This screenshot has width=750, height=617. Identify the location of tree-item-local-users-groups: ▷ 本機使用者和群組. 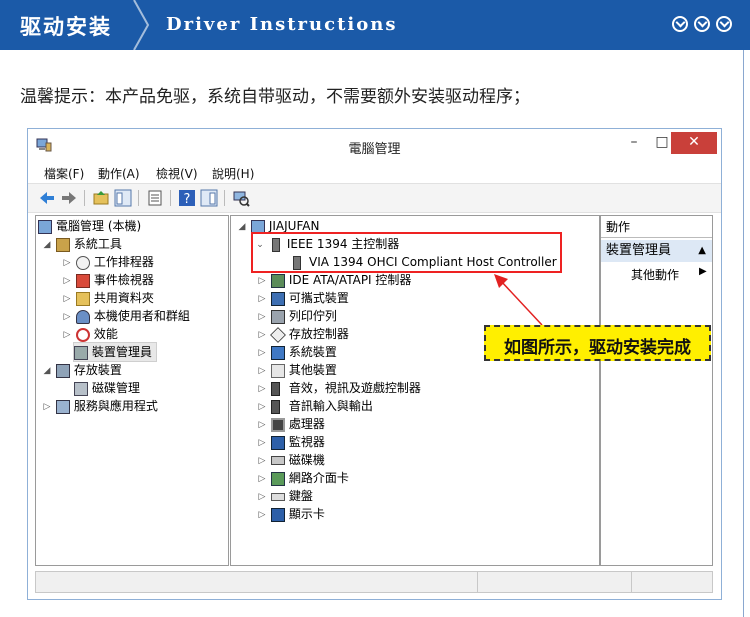
(126, 316).